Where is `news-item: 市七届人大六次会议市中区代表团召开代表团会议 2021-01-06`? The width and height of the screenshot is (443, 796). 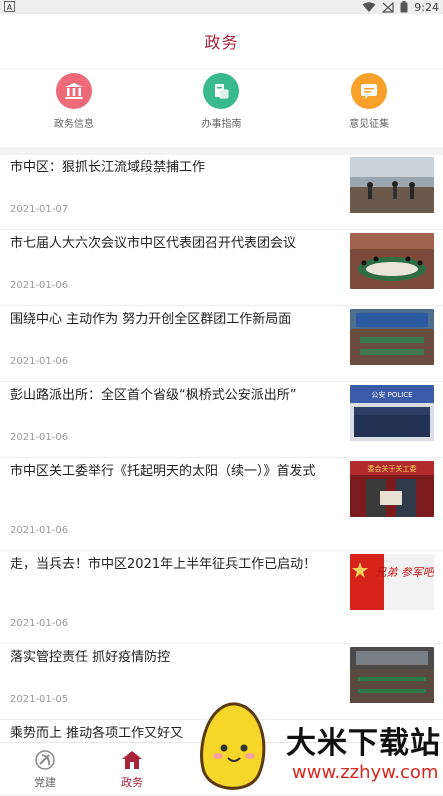
news-item: 市七届人大六次会议市中区代表团召开代表团会议 2021-01-06 is located at coordinates (221, 268).